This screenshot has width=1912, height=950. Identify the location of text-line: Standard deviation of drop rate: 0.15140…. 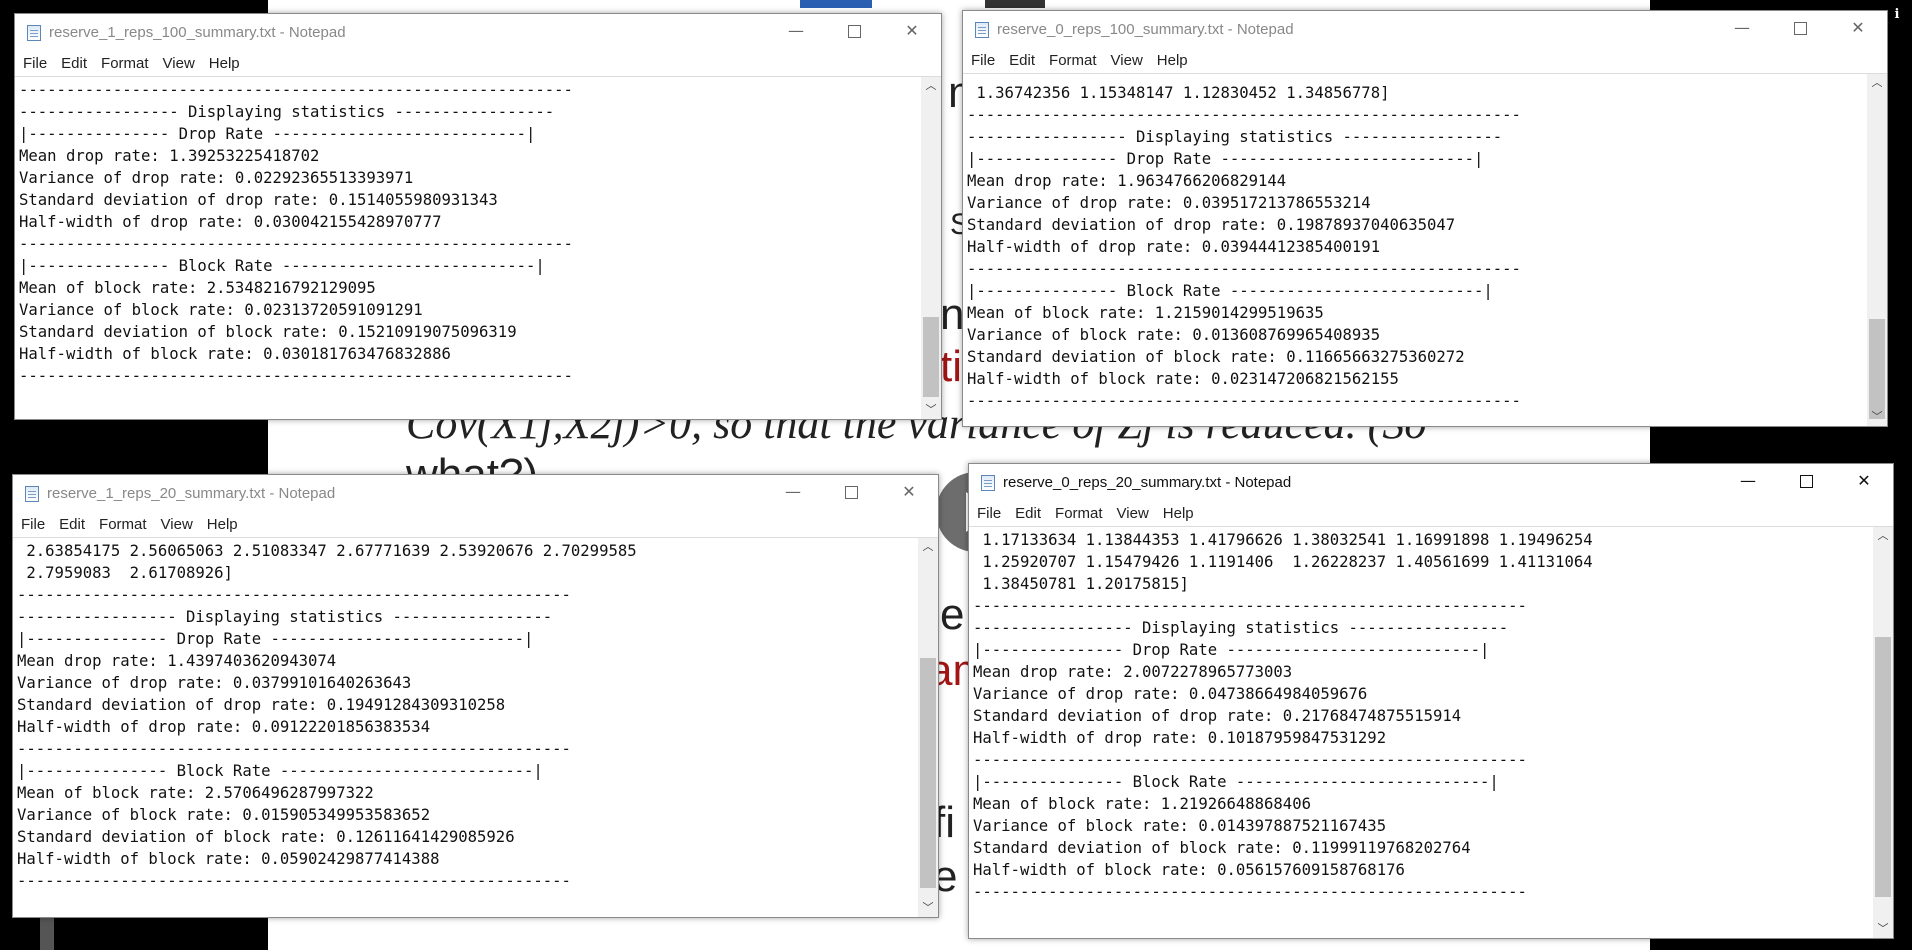
(258, 200).